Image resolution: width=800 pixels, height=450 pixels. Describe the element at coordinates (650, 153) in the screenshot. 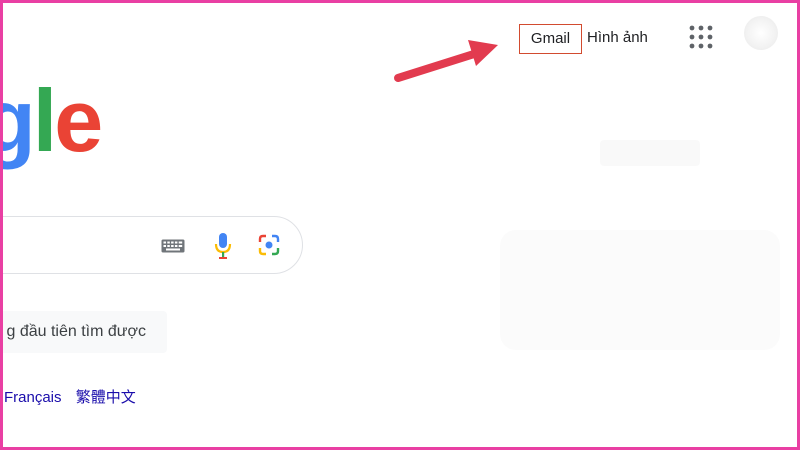

I see `faint-background-panel` at that location.